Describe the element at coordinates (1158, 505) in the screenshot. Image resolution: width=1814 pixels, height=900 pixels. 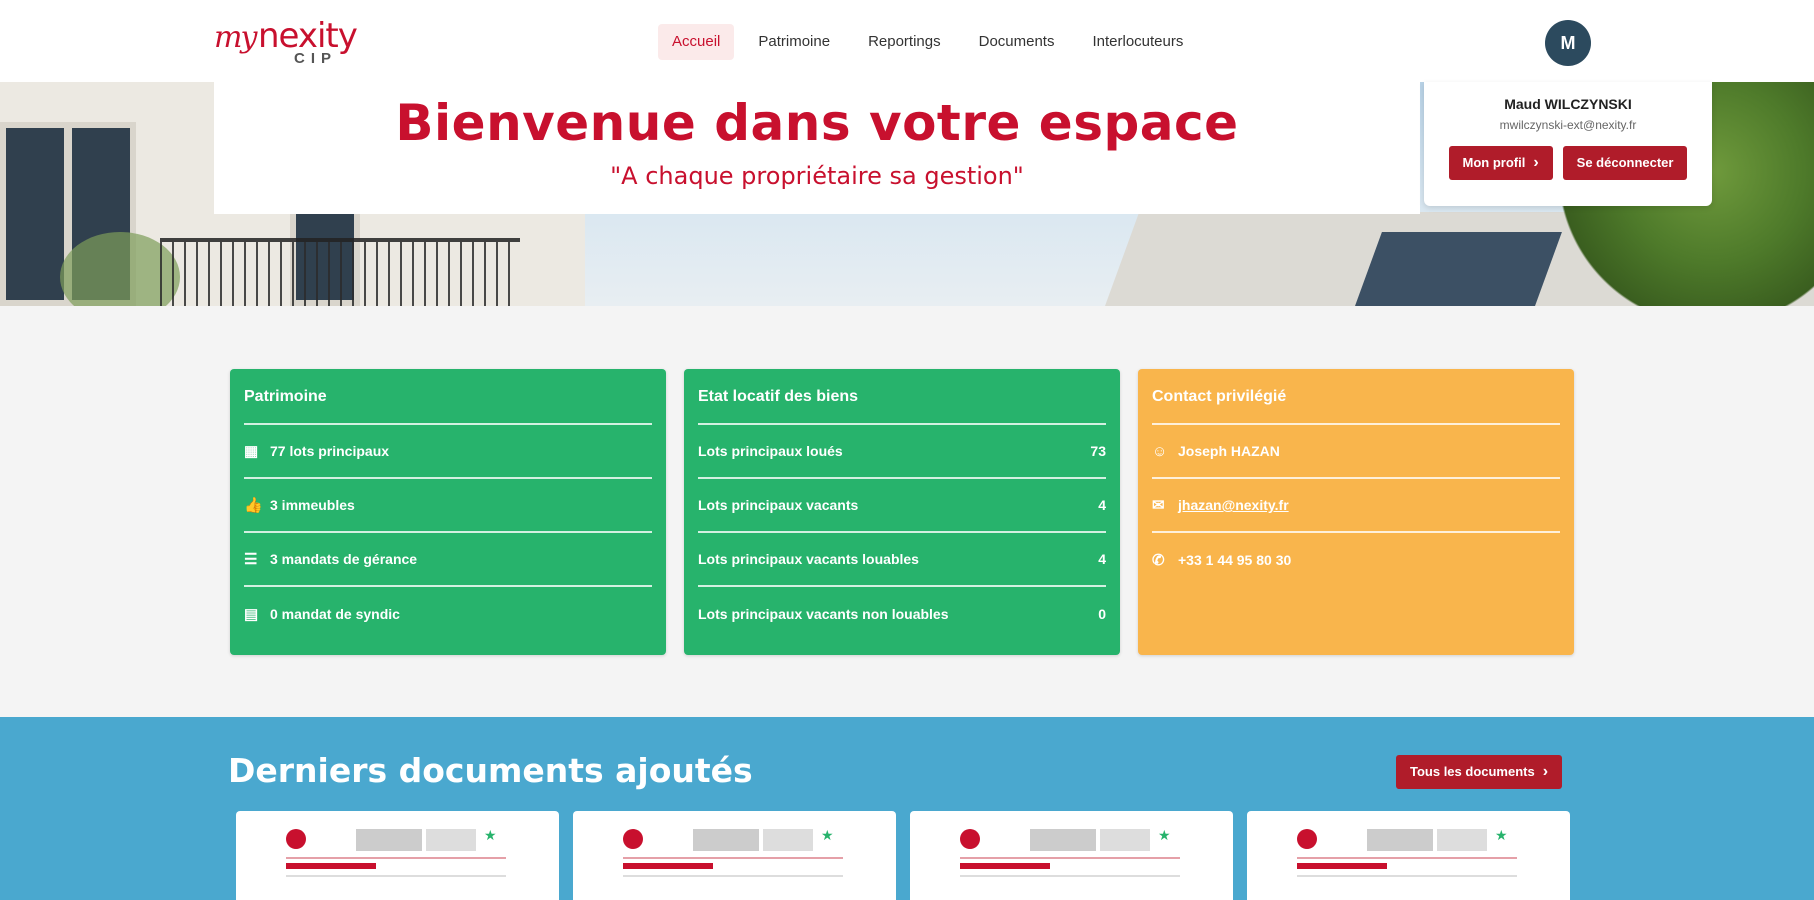
I see `mail-icon: ✉` at that location.